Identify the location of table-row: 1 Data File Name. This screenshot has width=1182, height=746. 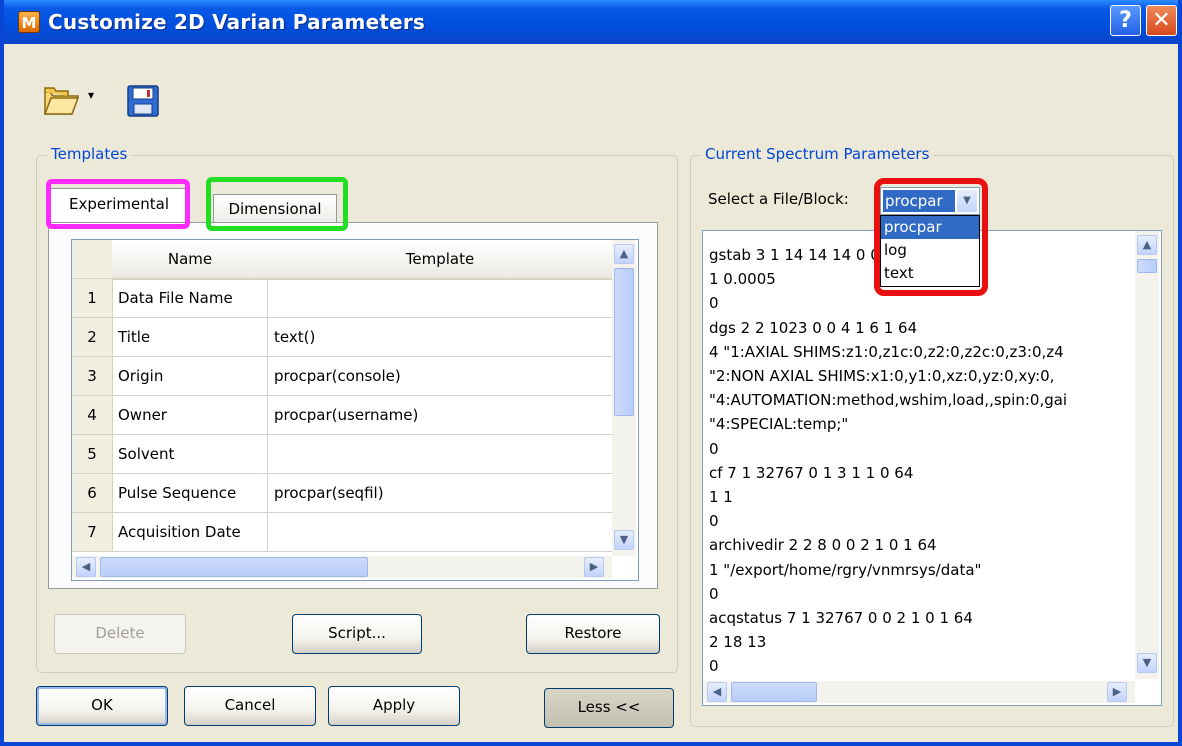
(342, 298).